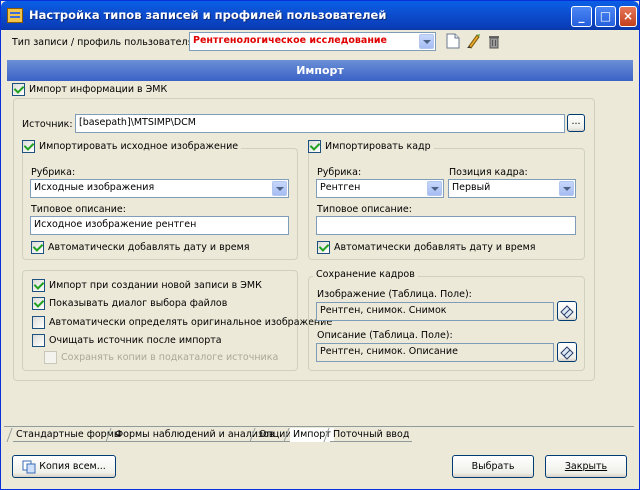 This screenshot has height=490, width=640. What do you see at coordinates (149, 247) in the screenshot?
I see `left-auto-date-label: Автоматически добавлять дату и время` at bounding box center [149, 247].